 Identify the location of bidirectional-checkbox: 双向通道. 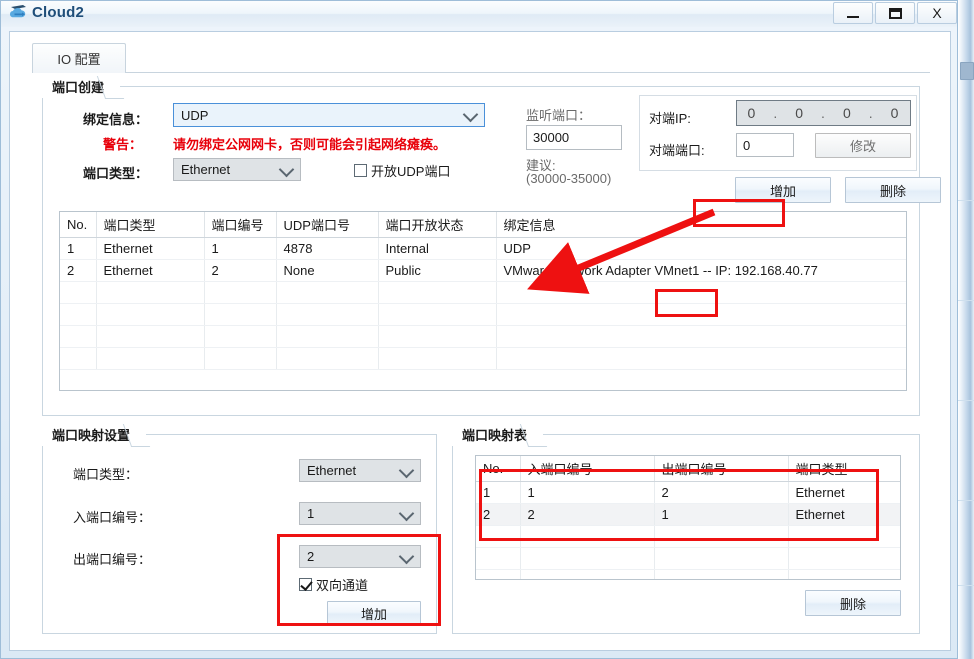
(333, 584).